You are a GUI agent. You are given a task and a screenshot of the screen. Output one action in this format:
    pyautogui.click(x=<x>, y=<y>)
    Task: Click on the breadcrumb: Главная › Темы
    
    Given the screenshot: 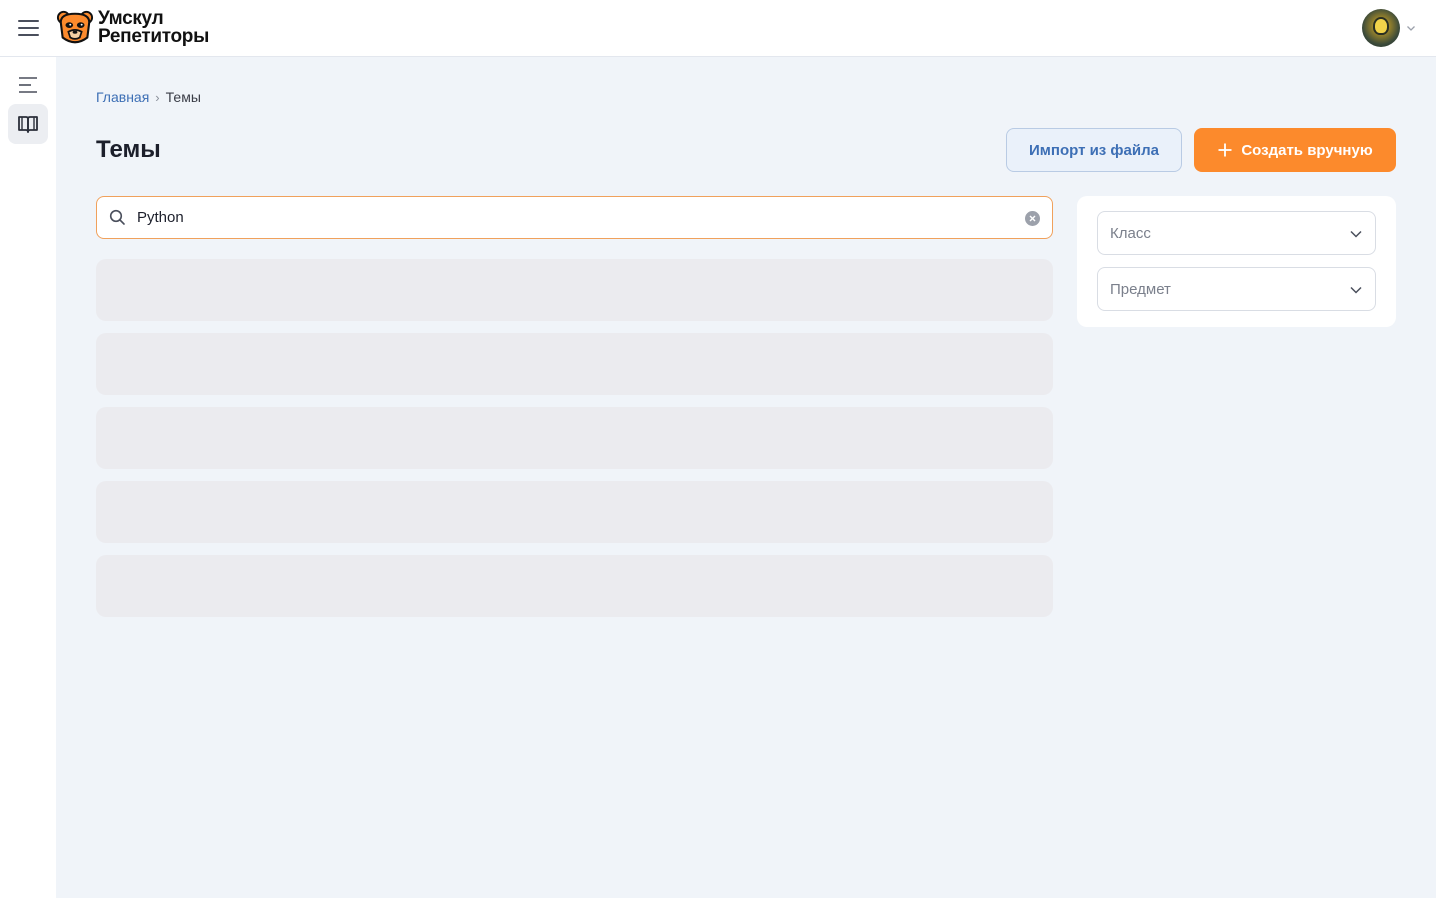 What is the action you would take?
    pyautogui.click(x=148, y=97)
    